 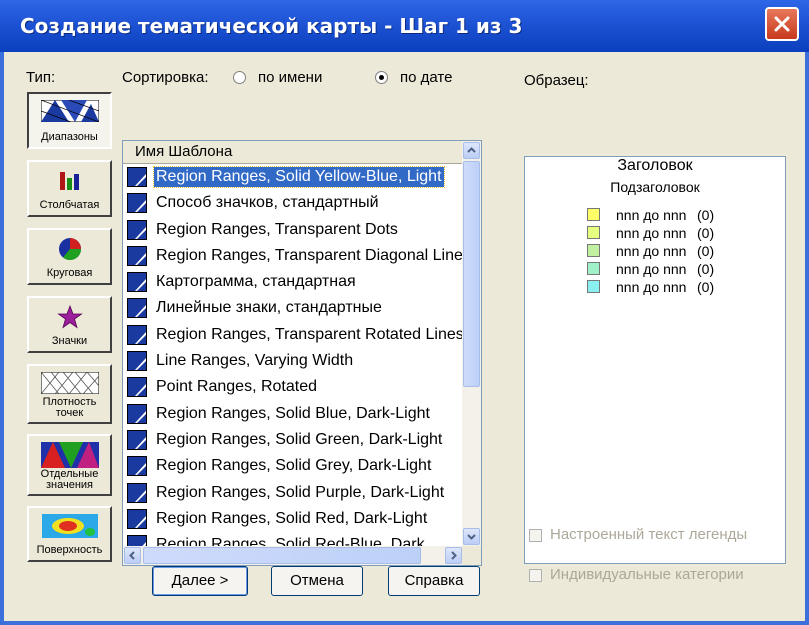 What do you see at coordinates (556, 80) in the screenshot?
I see `preview-label: Образец:` at bounding box center [556, 80].